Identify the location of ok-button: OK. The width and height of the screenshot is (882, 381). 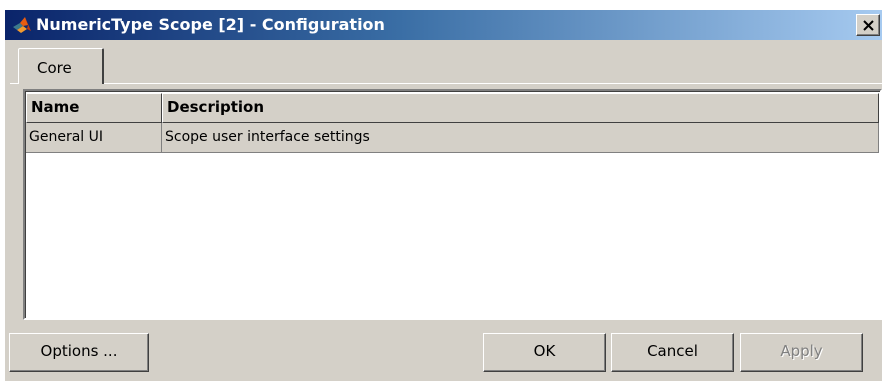
(544, 352).